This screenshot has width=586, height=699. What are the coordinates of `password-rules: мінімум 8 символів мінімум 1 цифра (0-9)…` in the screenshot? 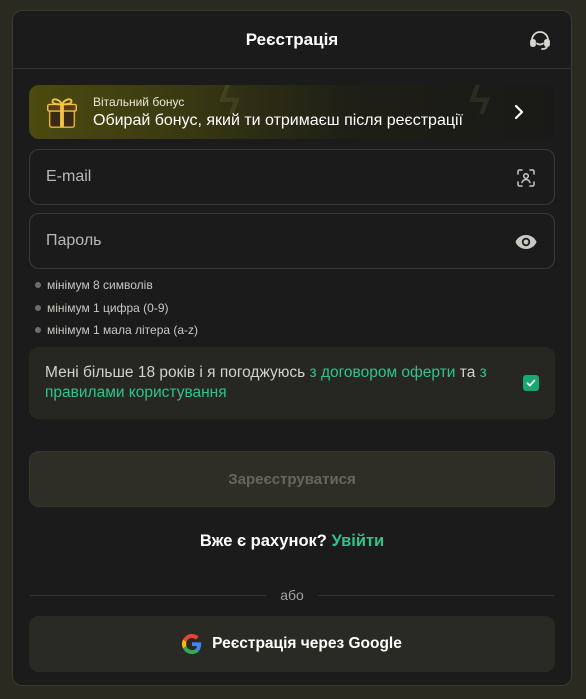 It's located at (116, 312).